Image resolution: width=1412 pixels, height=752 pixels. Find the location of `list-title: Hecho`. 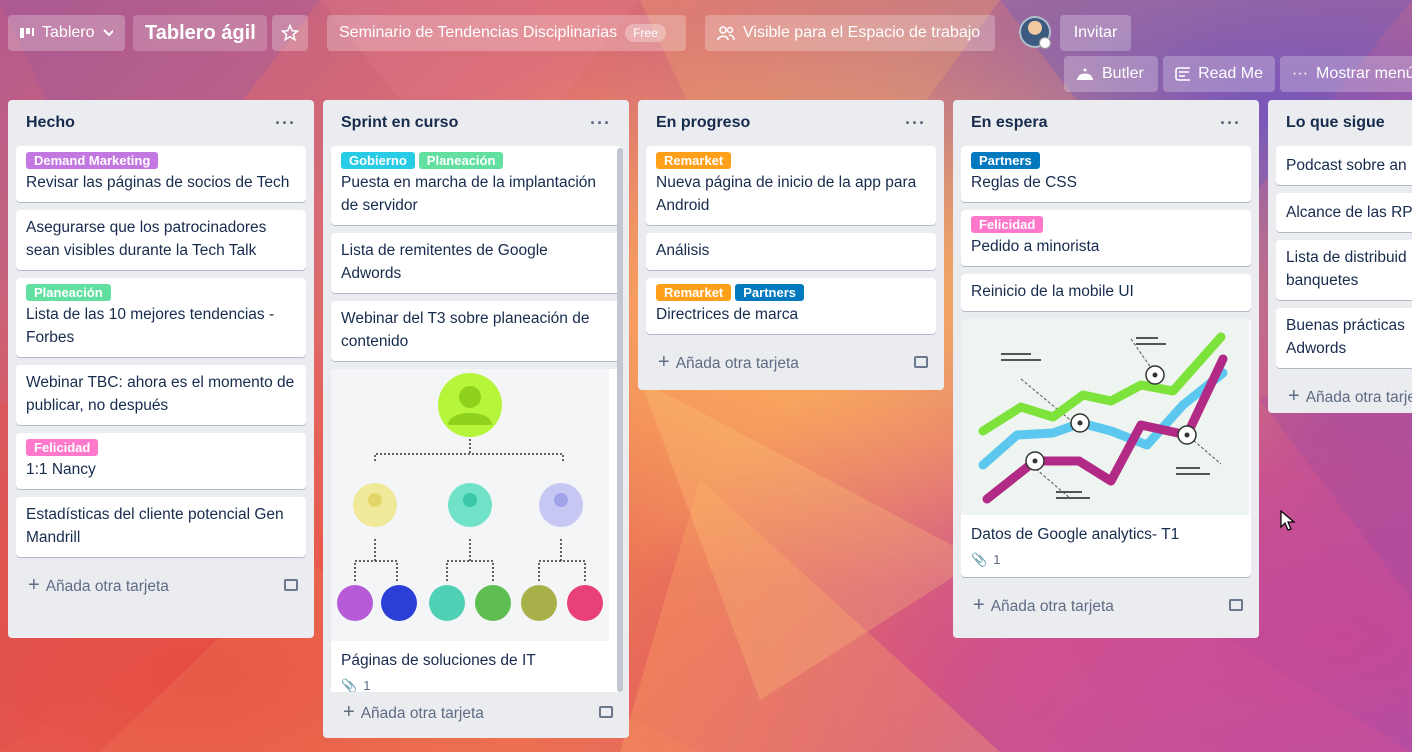

list-title: Hecho is located at coordinates (50, 123).